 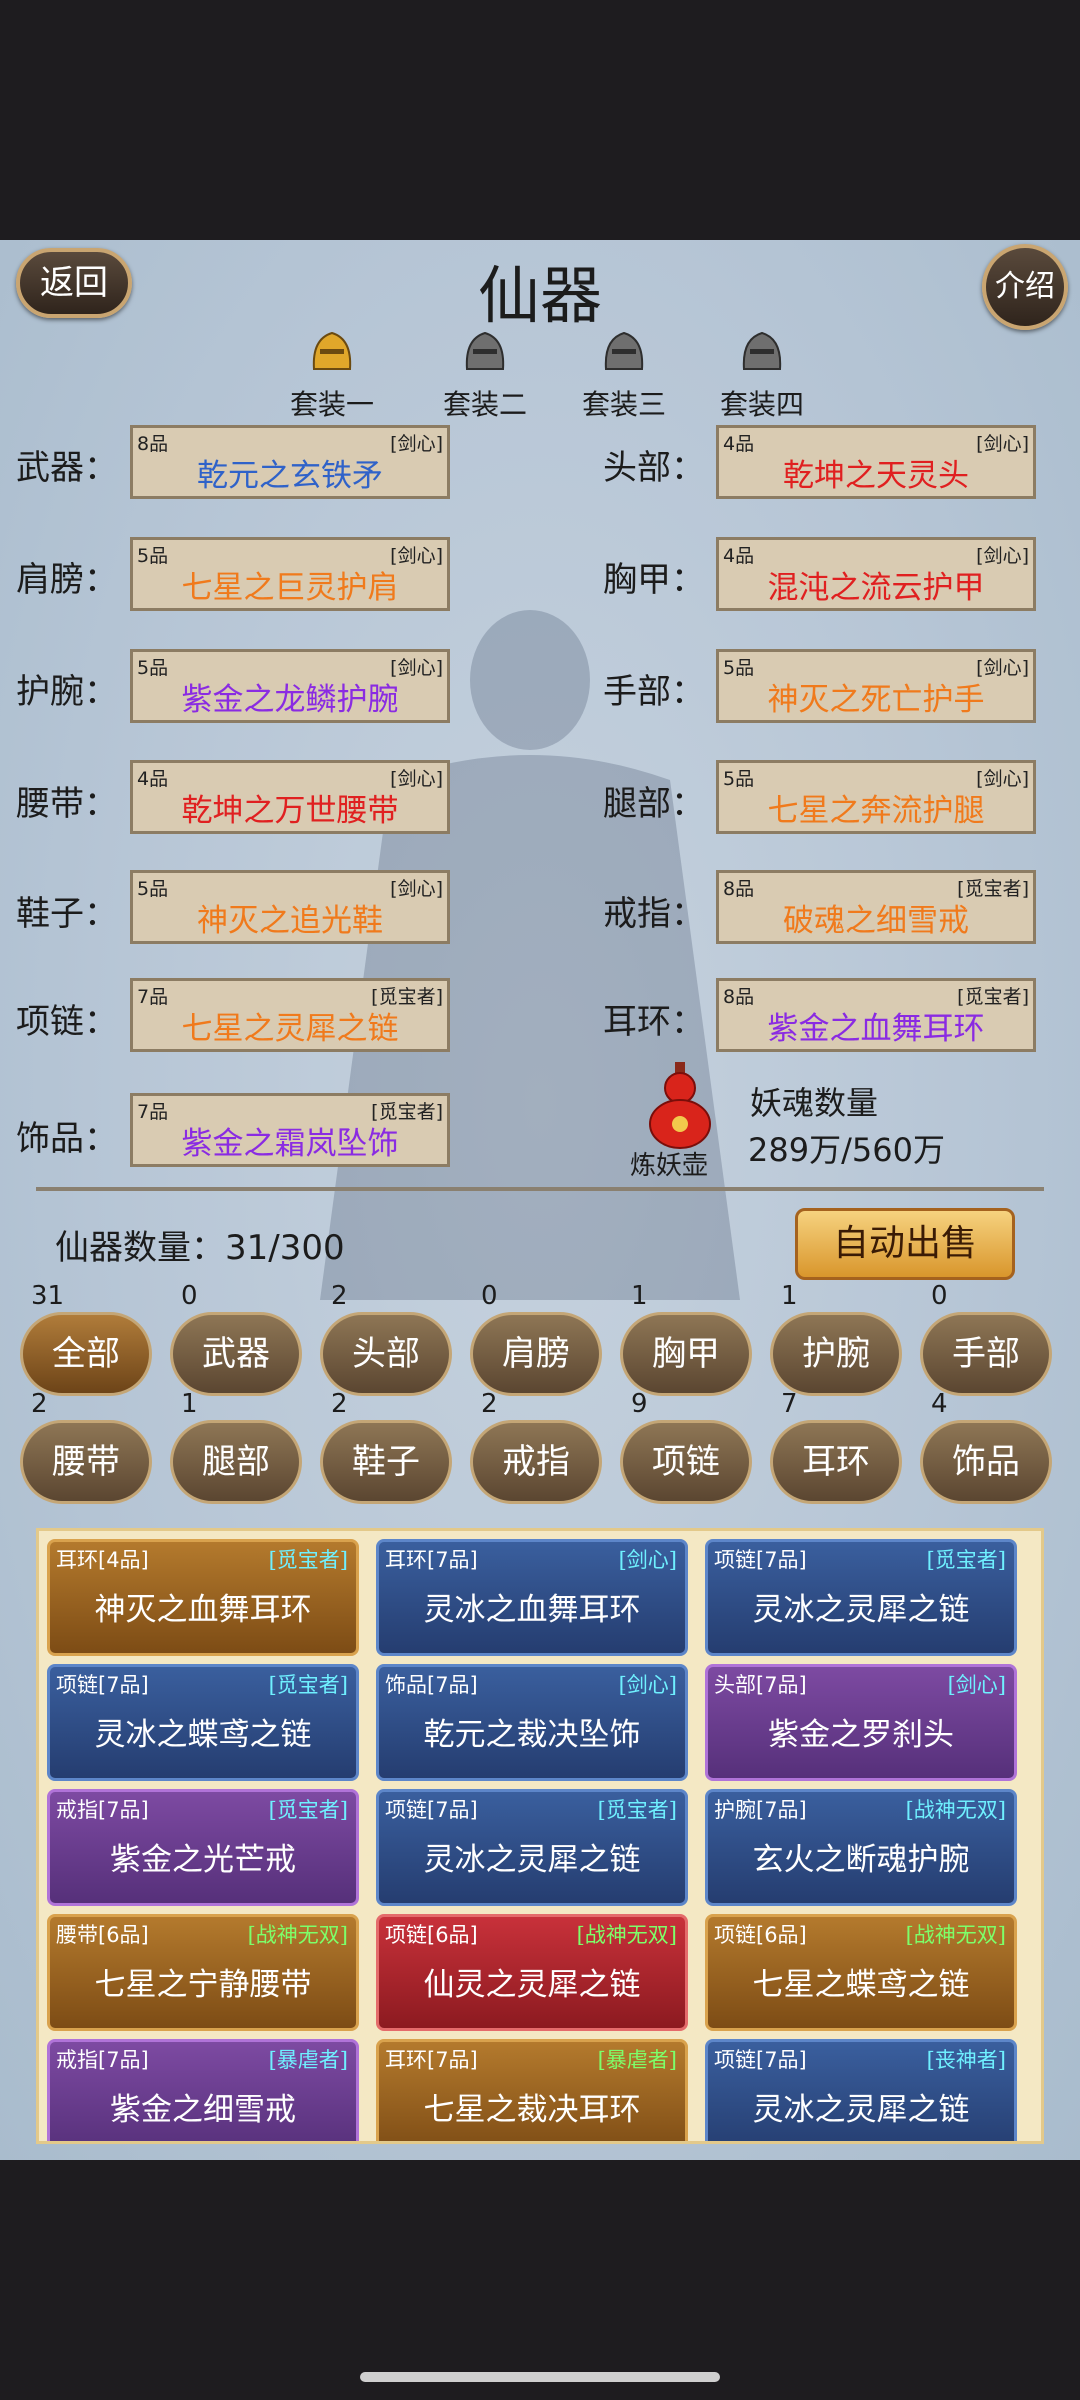 I want to click on item-name: 紫金之罗刹头, so click(x=861, y=1735).